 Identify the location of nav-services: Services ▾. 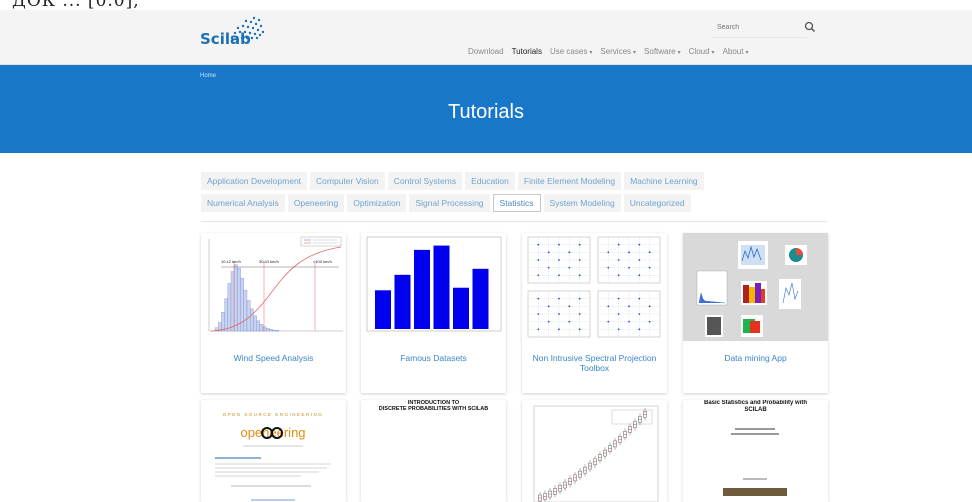
(618, 51).